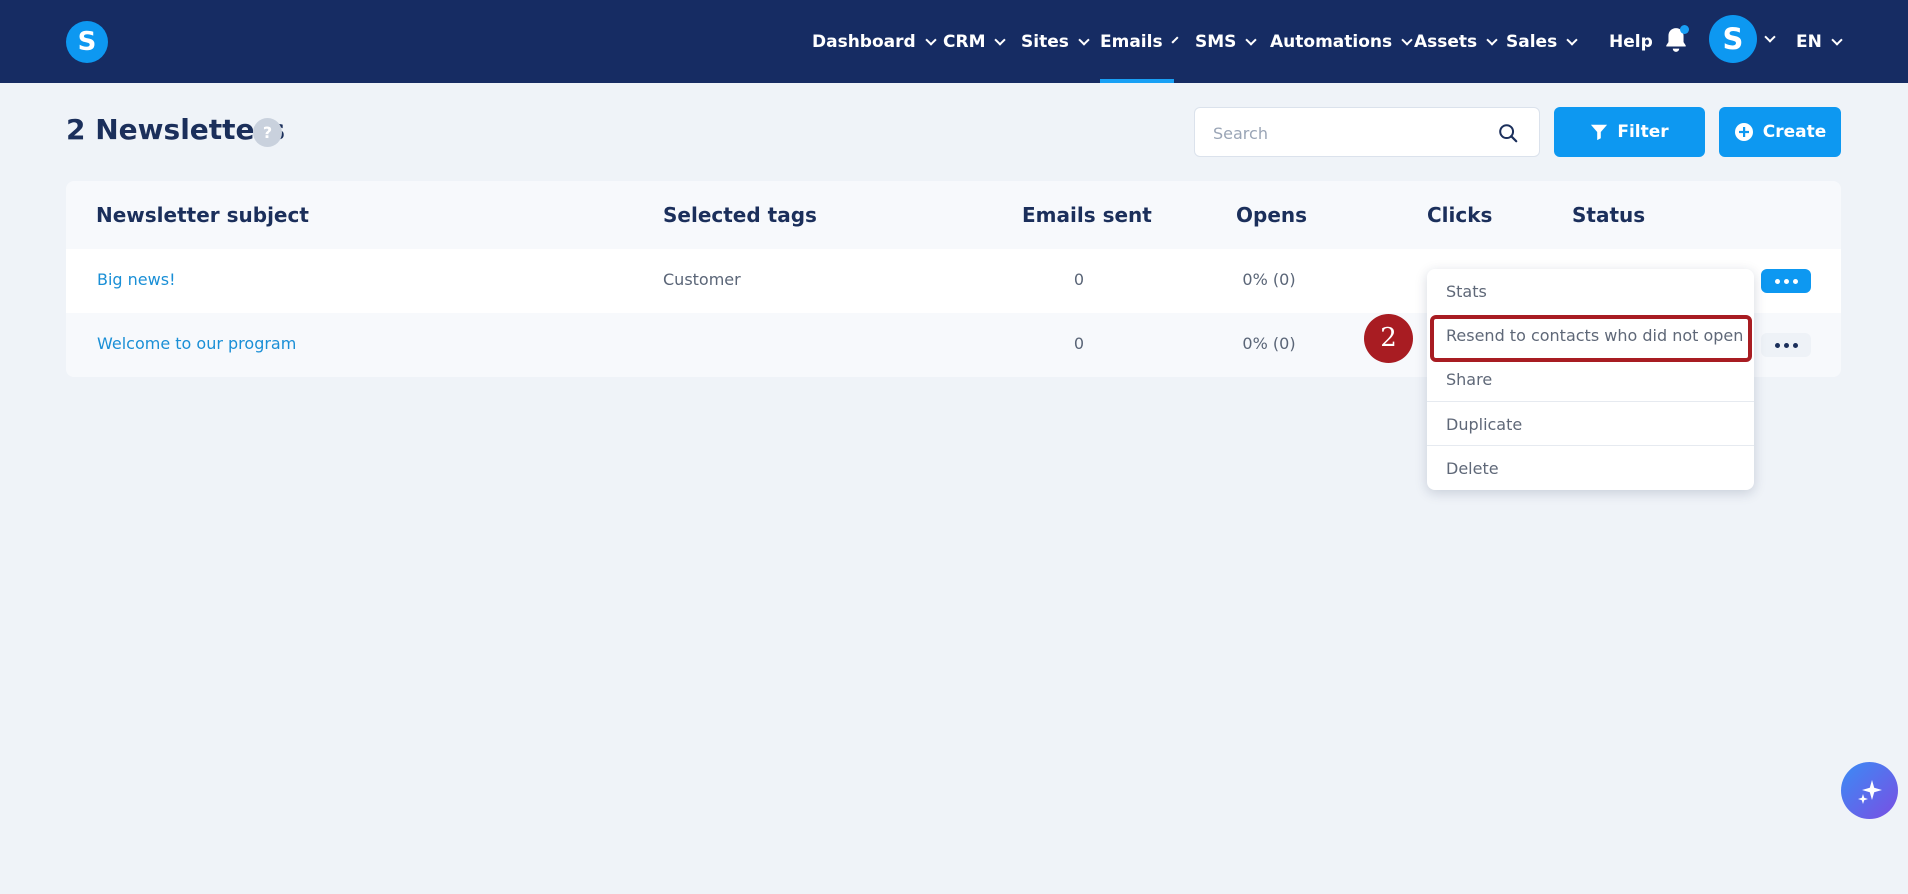 The height and width of the screenshot is (894, 1908). Describe the element at coordinates (1733, 39) in the screenshot. I see `avatar: S` at that location.